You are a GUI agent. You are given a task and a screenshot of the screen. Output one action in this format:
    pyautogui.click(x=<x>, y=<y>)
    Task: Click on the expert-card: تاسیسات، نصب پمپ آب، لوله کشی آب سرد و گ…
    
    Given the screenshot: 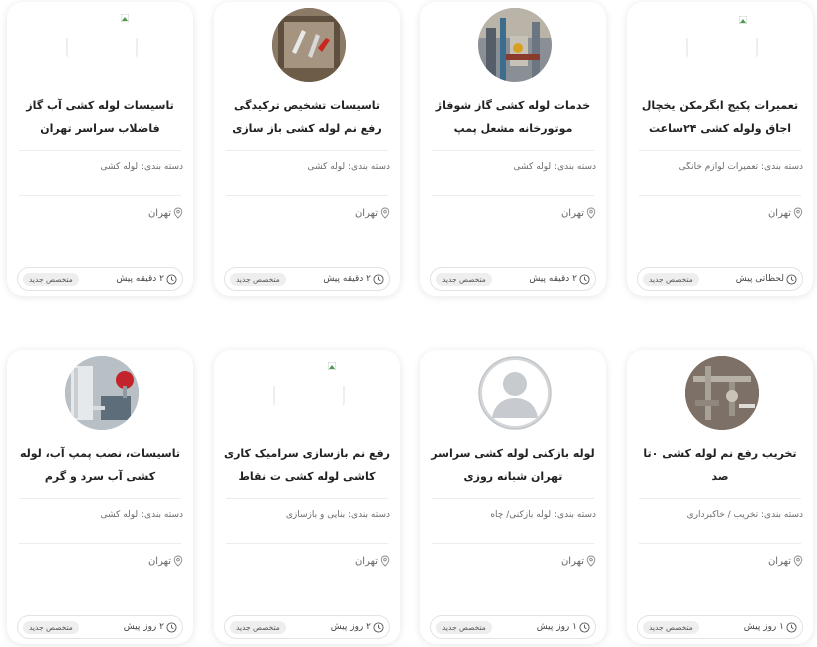 What is the action you would take?
    pyautogui.click(x=100, y=497)
    